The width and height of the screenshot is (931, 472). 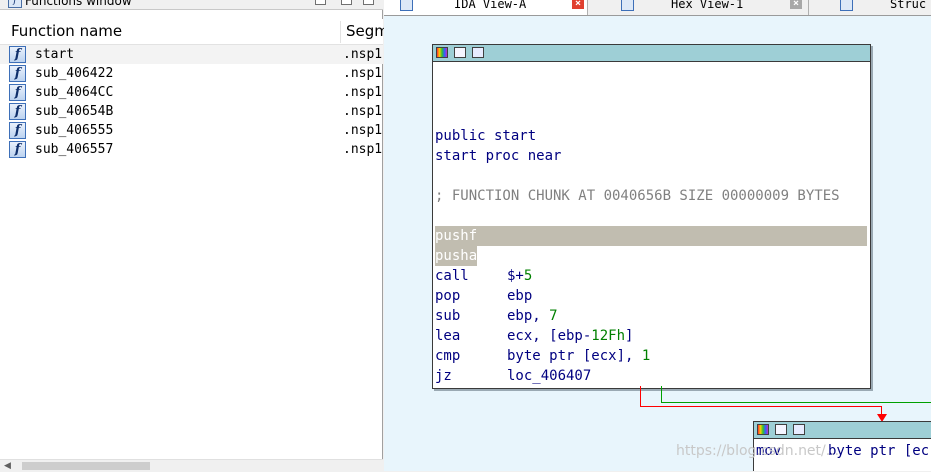 I want to click on function-name: sub_406557, so click(x=74, y=149).